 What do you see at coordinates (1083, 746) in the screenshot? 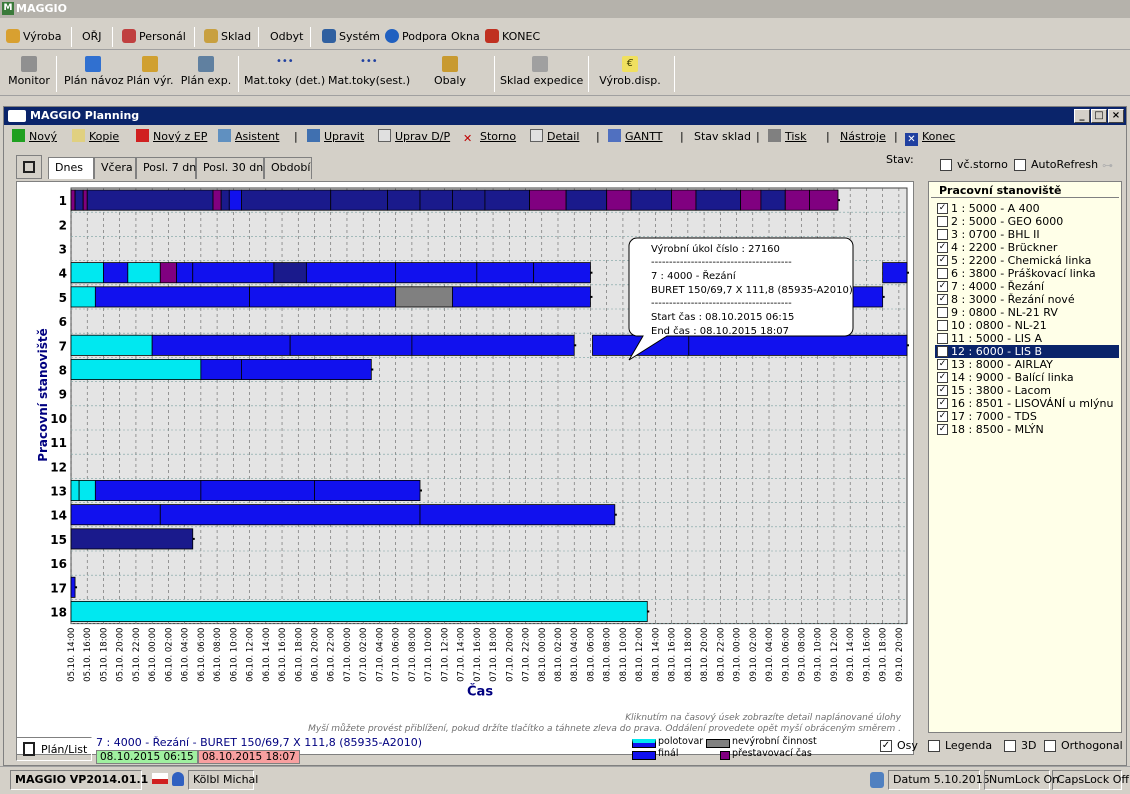
I see `orthogonal-checkbox: Orthogonal` at bounding box center [1083, 746].